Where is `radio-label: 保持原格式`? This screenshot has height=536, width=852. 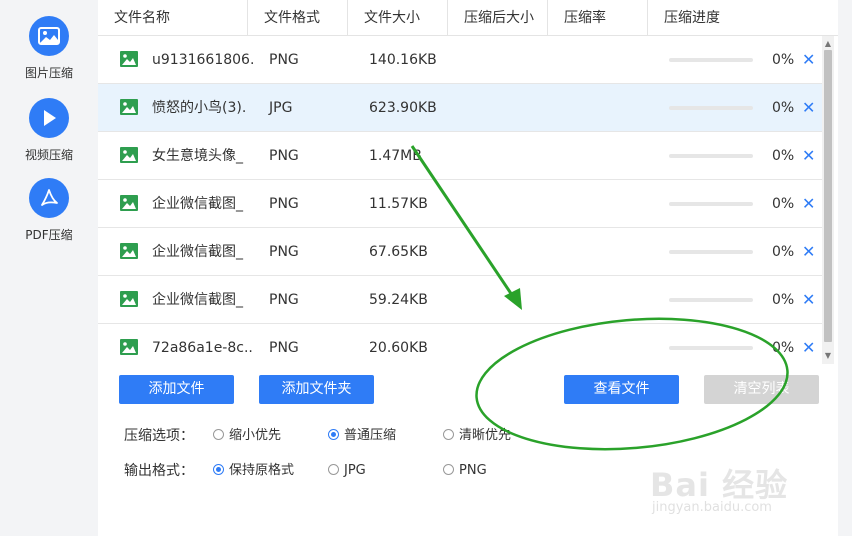 radio-label: 保持原格式 is located at coordinates (262, 470).